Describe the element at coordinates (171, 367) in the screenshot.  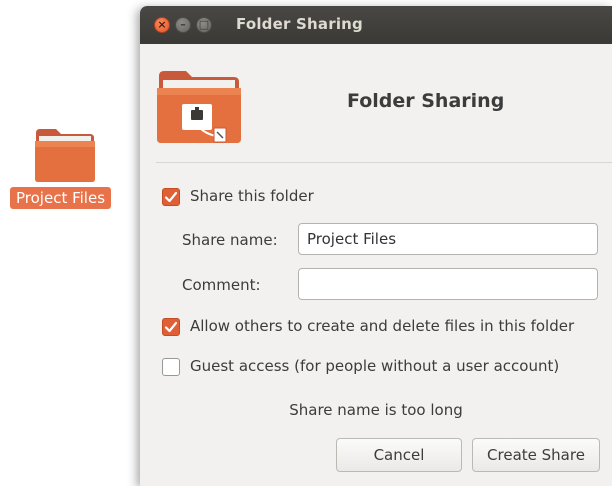
I see `guest-access-checkbox` at that location.